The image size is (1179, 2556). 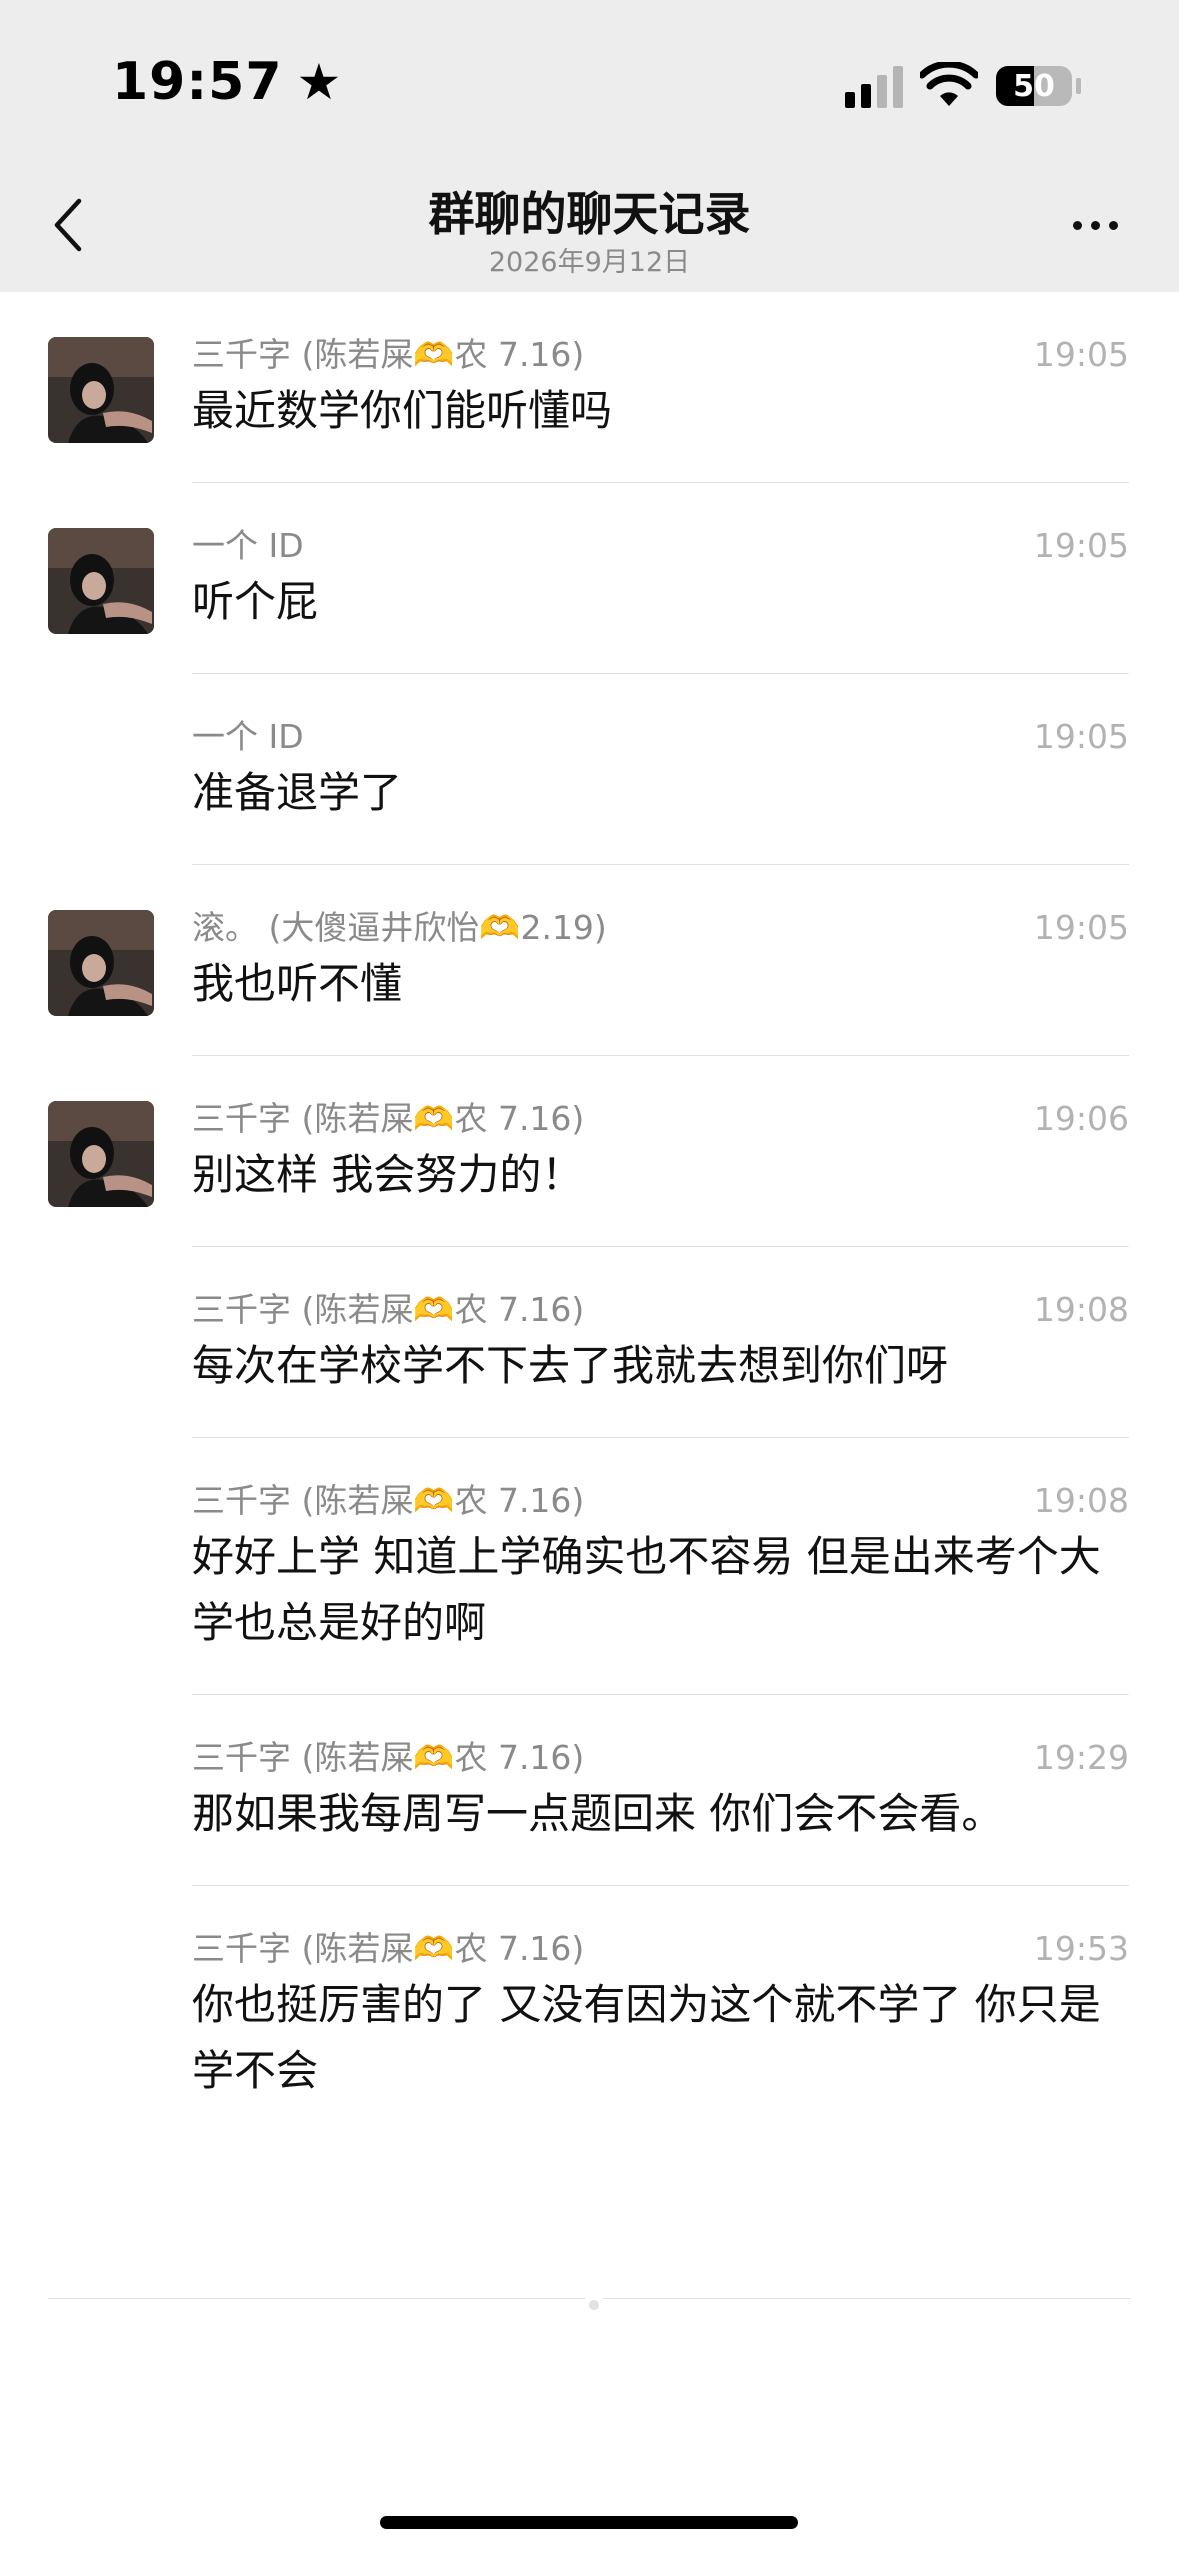 What do you see at coordinates (660, 1175) in the screenshot?
I see `message-text: 别这样 我会努力的！` at bounding box center [660, 1175].